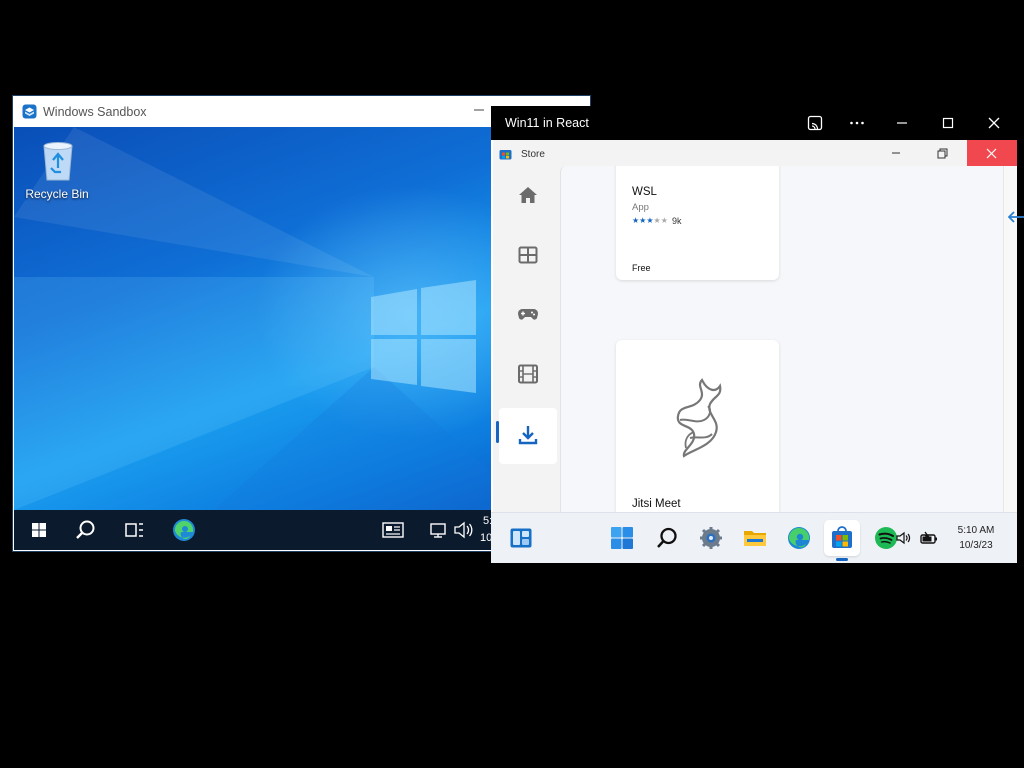 The height and width of the screenshot is (768, 1024). What do you see at coordinates (533, 154) in the screenshot?
I see `store-title: Store` at bounding box center [533, 154].